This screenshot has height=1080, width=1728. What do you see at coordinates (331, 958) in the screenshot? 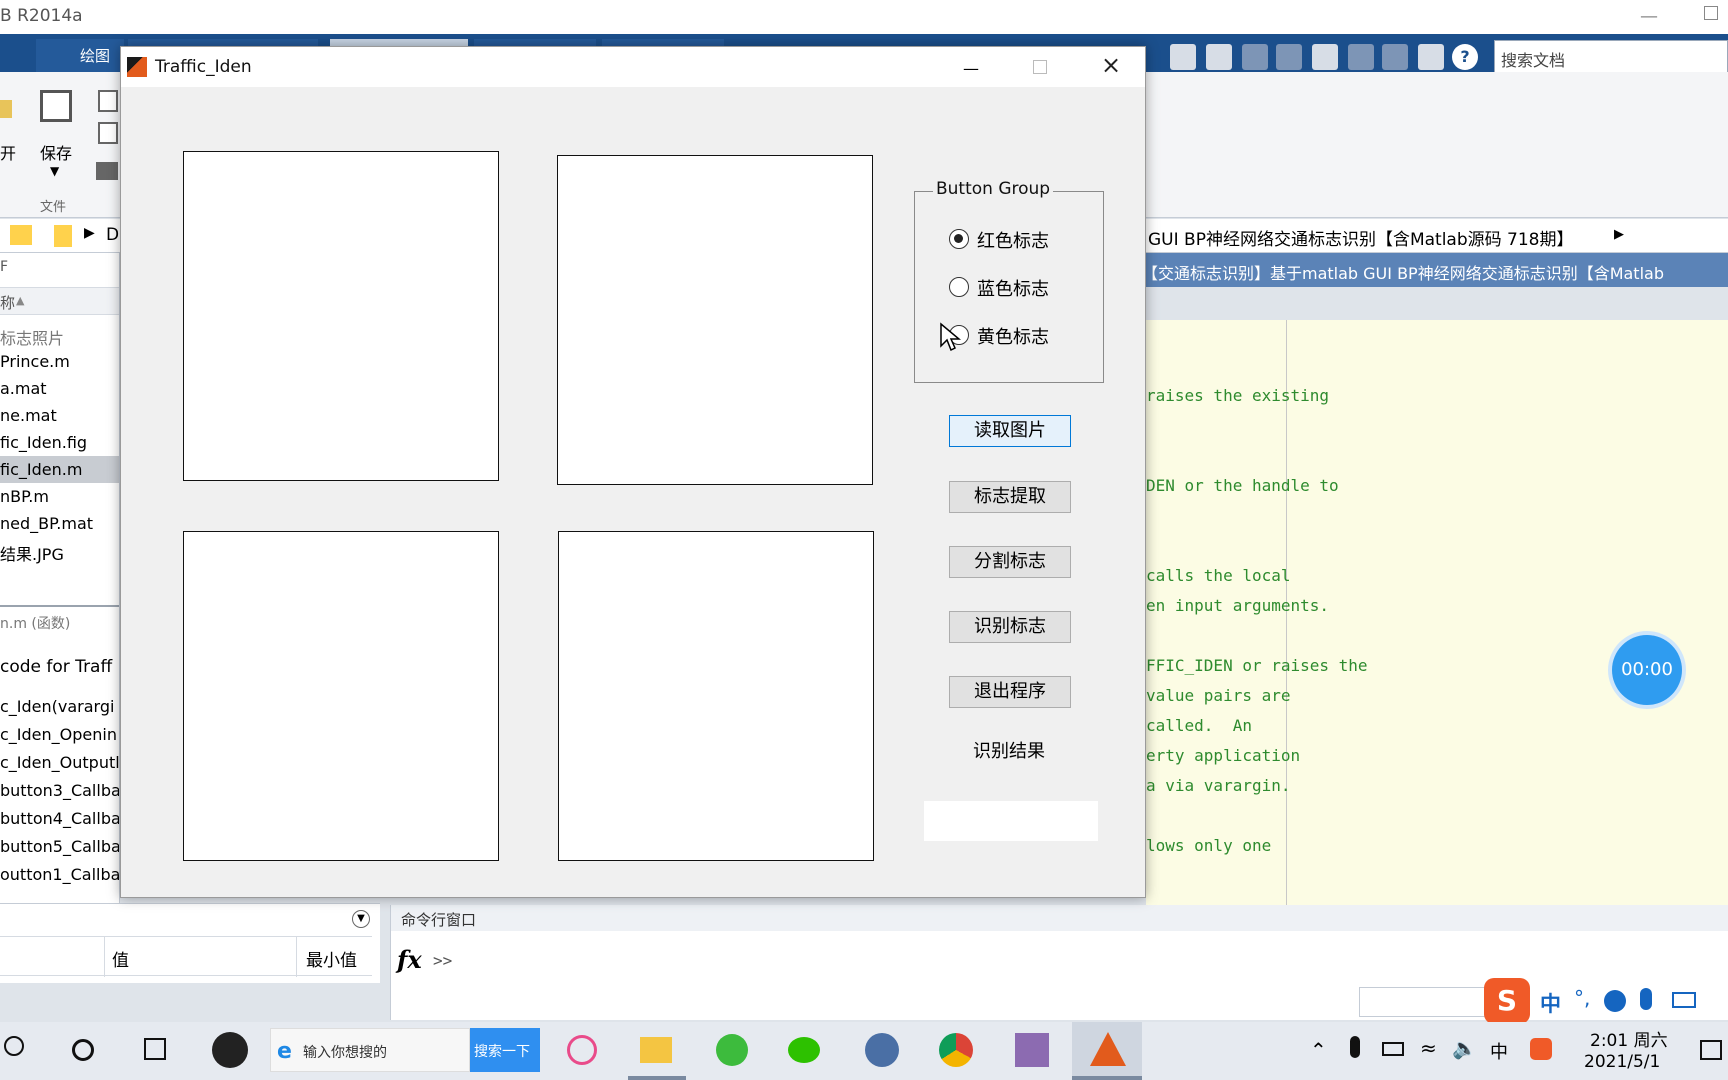
I see `min-column-label: 最小值` at bounding box center [331, 958].